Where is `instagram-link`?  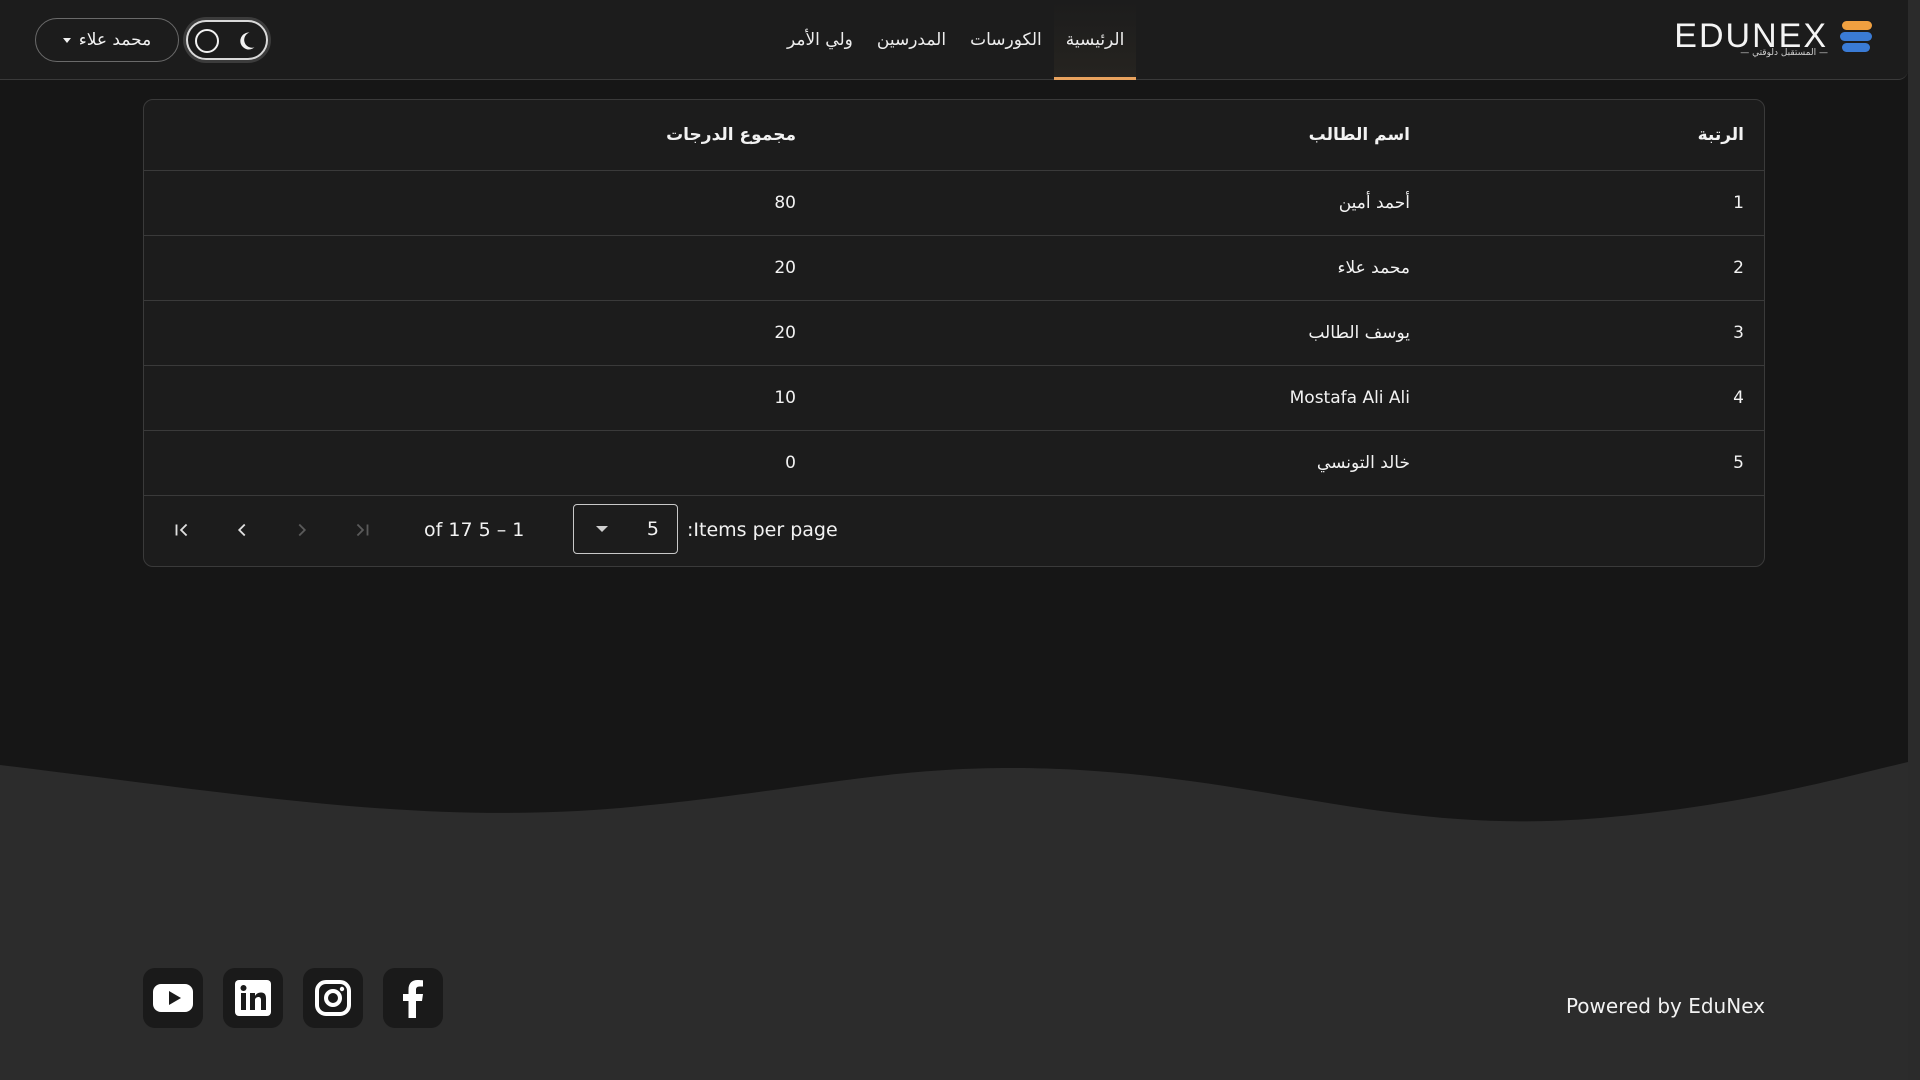
instagram-link is located at coordinates (333, 998).